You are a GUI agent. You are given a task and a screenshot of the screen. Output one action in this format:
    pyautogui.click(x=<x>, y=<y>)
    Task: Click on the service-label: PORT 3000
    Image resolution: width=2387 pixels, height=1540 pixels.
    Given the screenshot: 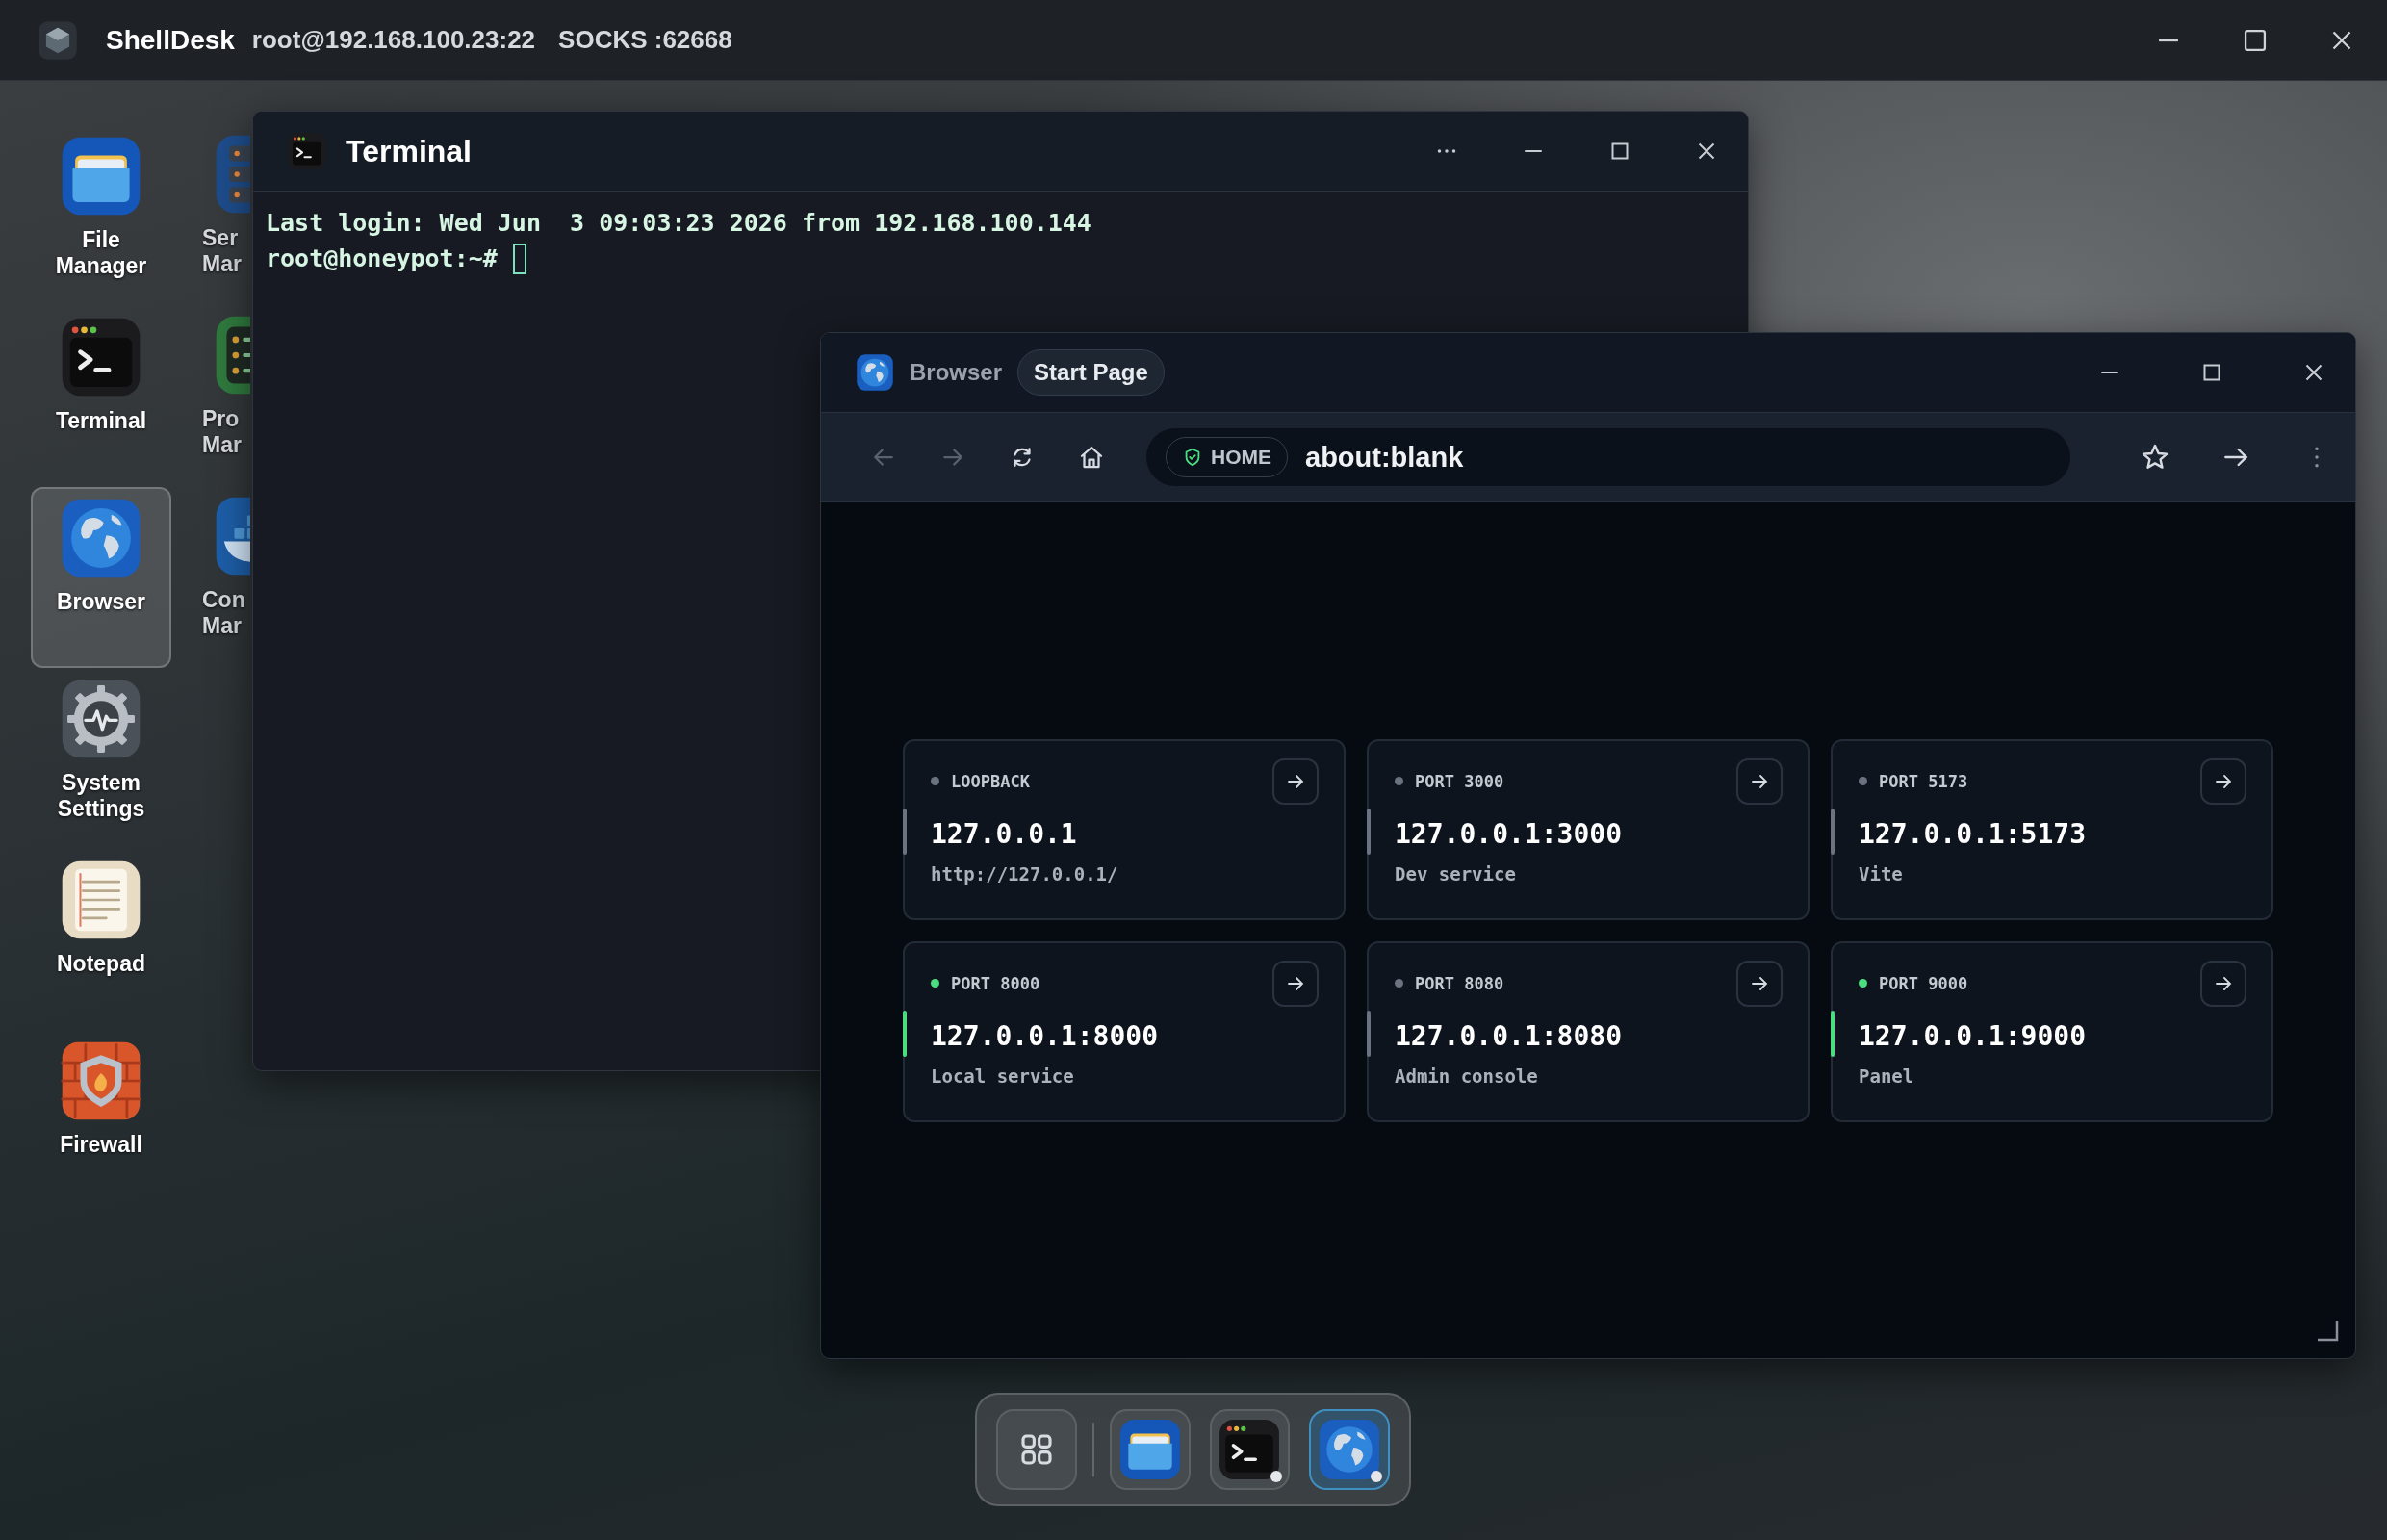 What is the action you would take?
    pyautogui.click(x=1459, y=781)
    